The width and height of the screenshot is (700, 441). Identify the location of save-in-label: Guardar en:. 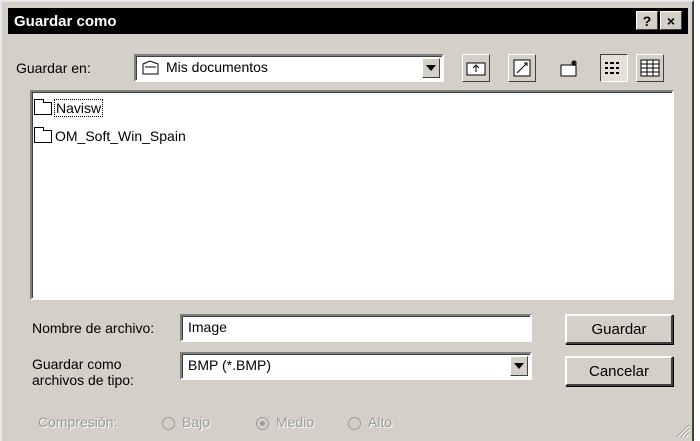
(53, 68).